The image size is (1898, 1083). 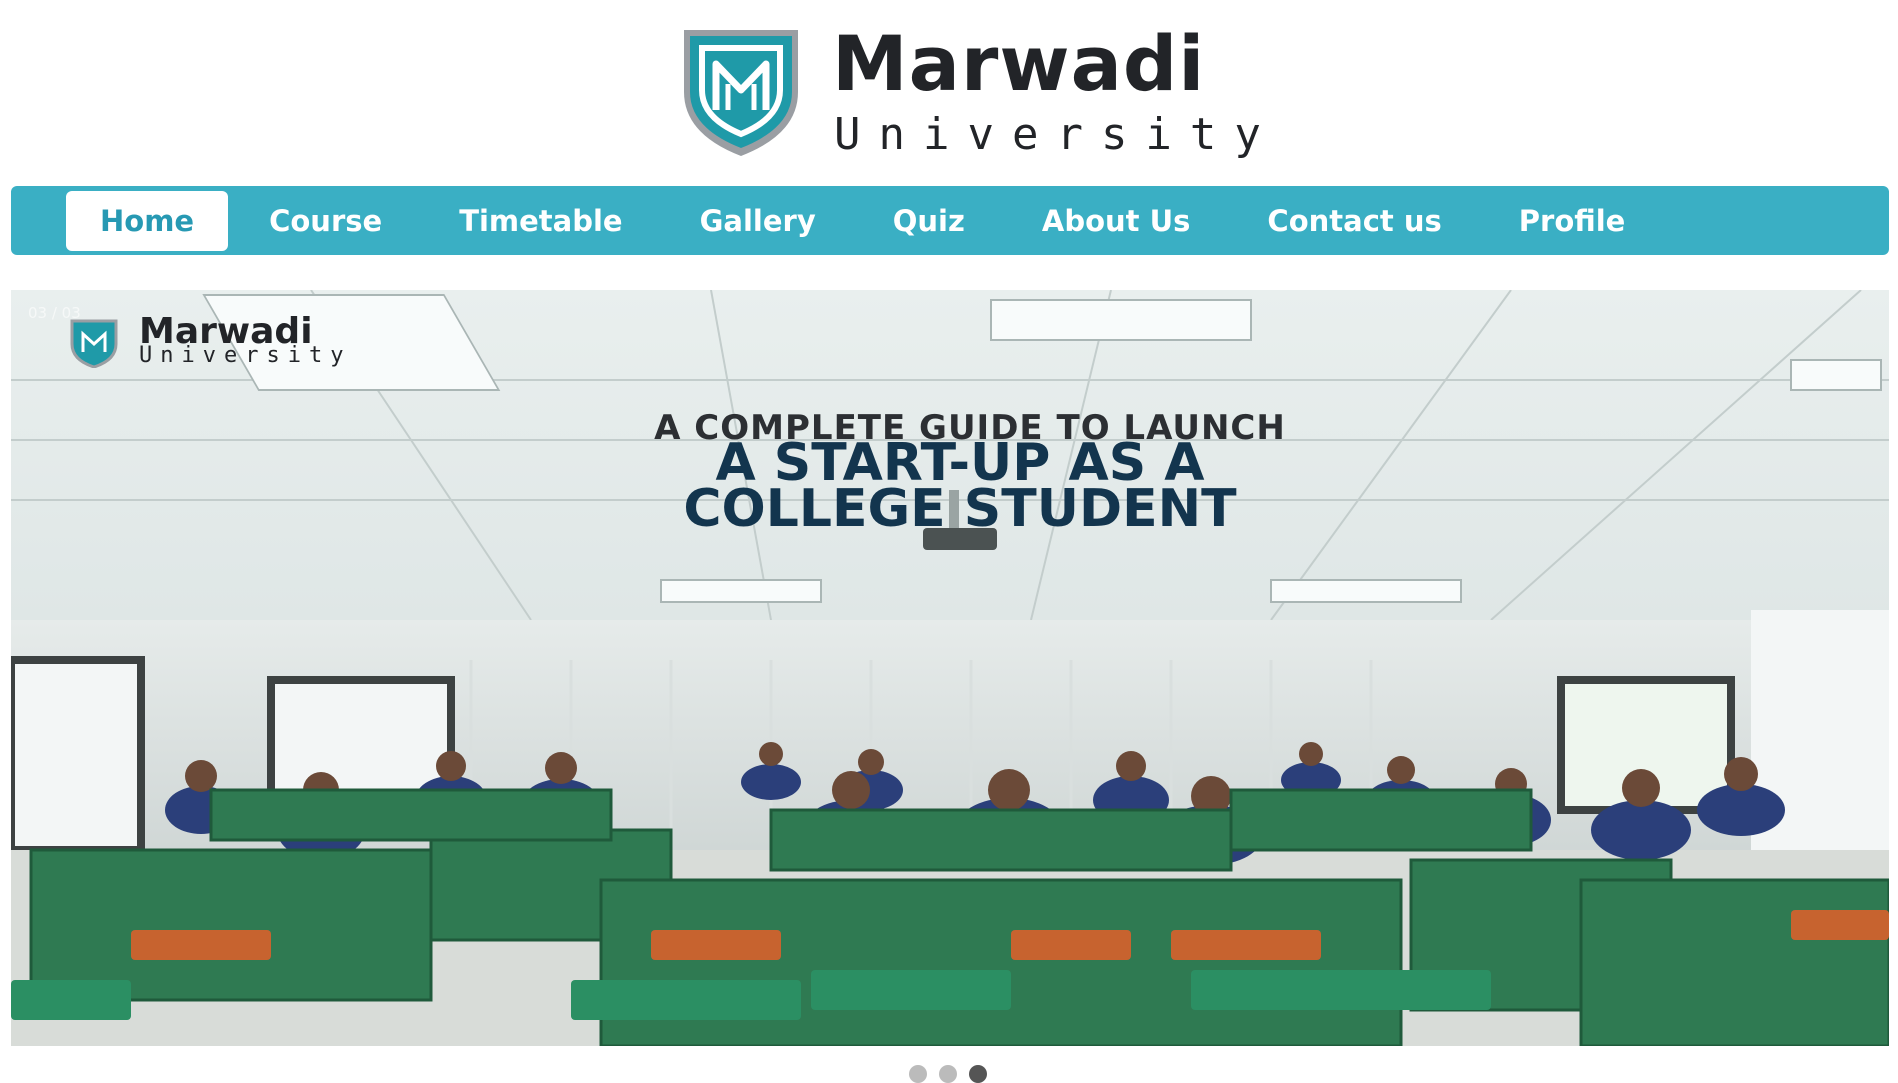 I want to click on nav-quiz: Quiz, so click(x=929, y=221).